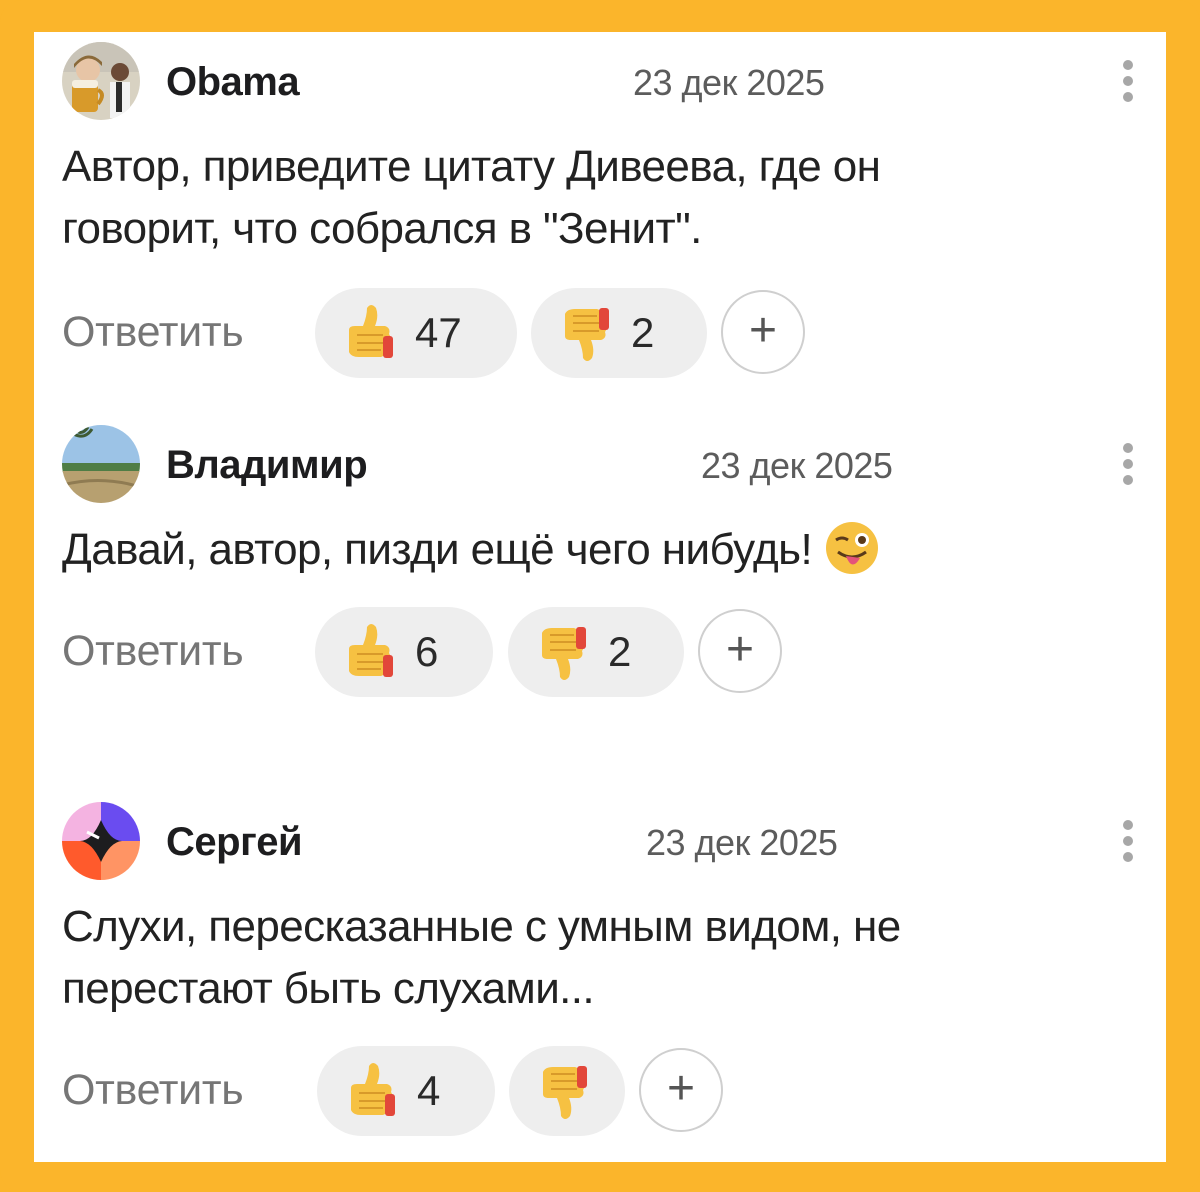 This screenshot has height=1192, width=1200. I want to click on comment-text-line: Слухи, пересказанные с умным видом, не, so click(481, 926).